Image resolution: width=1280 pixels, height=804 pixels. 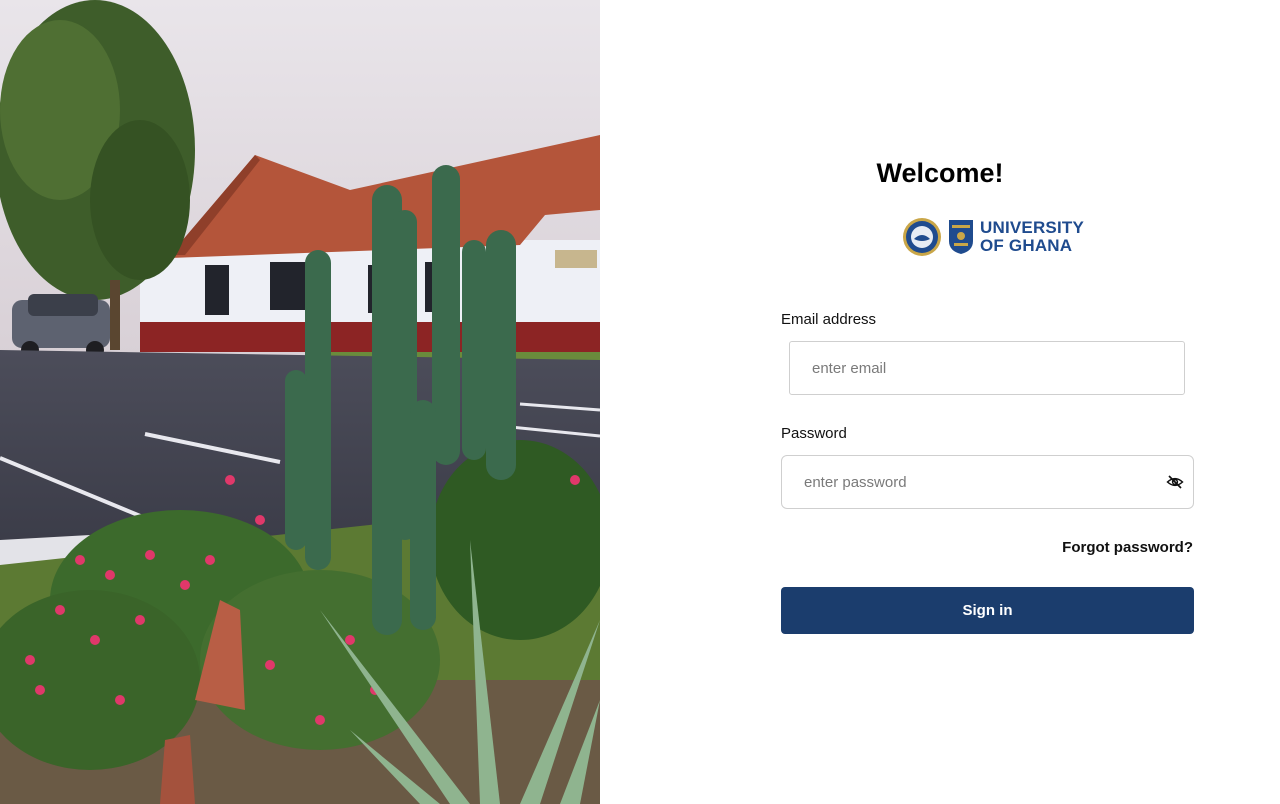 I want to click on university-crest-icon, so click(x=961, y=237).